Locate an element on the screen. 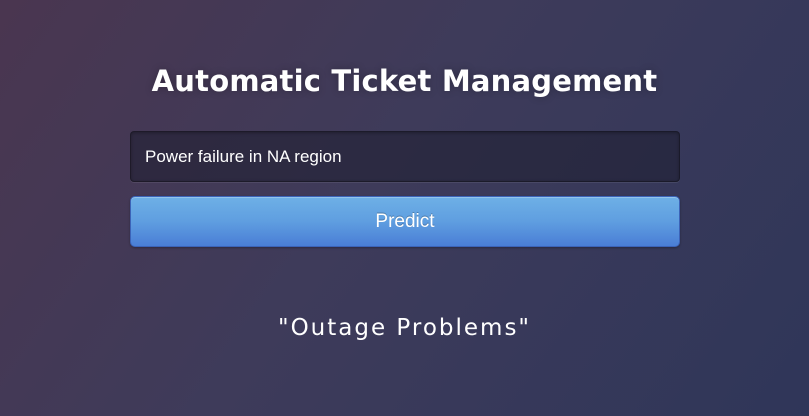 This screenshot has height=416, width=809. prediction-result: "Outage Problems" is located at coordinates (404, 328).